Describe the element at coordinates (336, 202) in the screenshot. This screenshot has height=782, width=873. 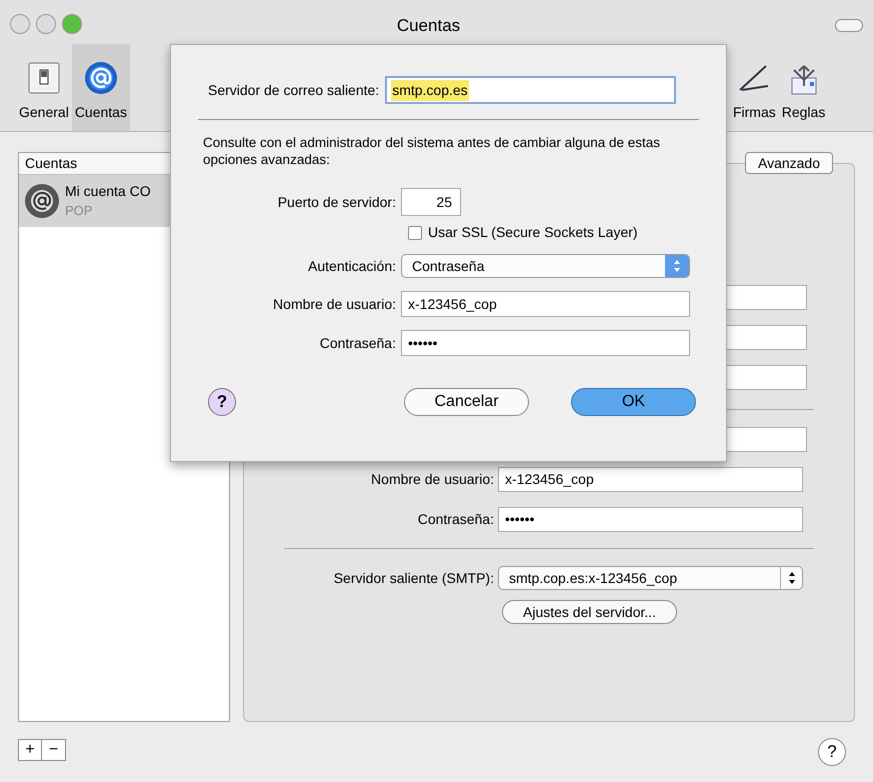
I see `field-label: Puerto de servidor:` at that location.